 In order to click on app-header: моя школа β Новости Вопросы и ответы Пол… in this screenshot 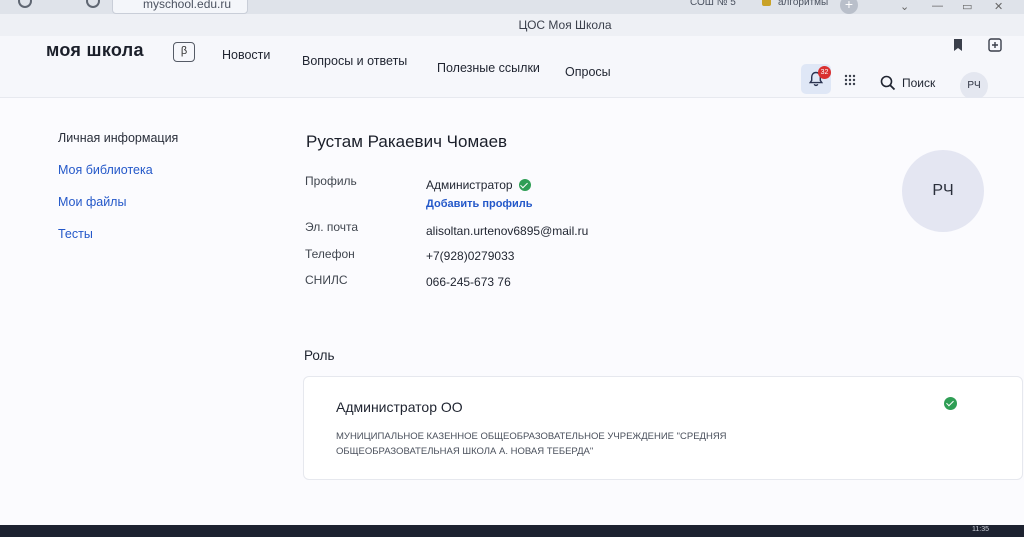, I will do `click(512, 68)`.